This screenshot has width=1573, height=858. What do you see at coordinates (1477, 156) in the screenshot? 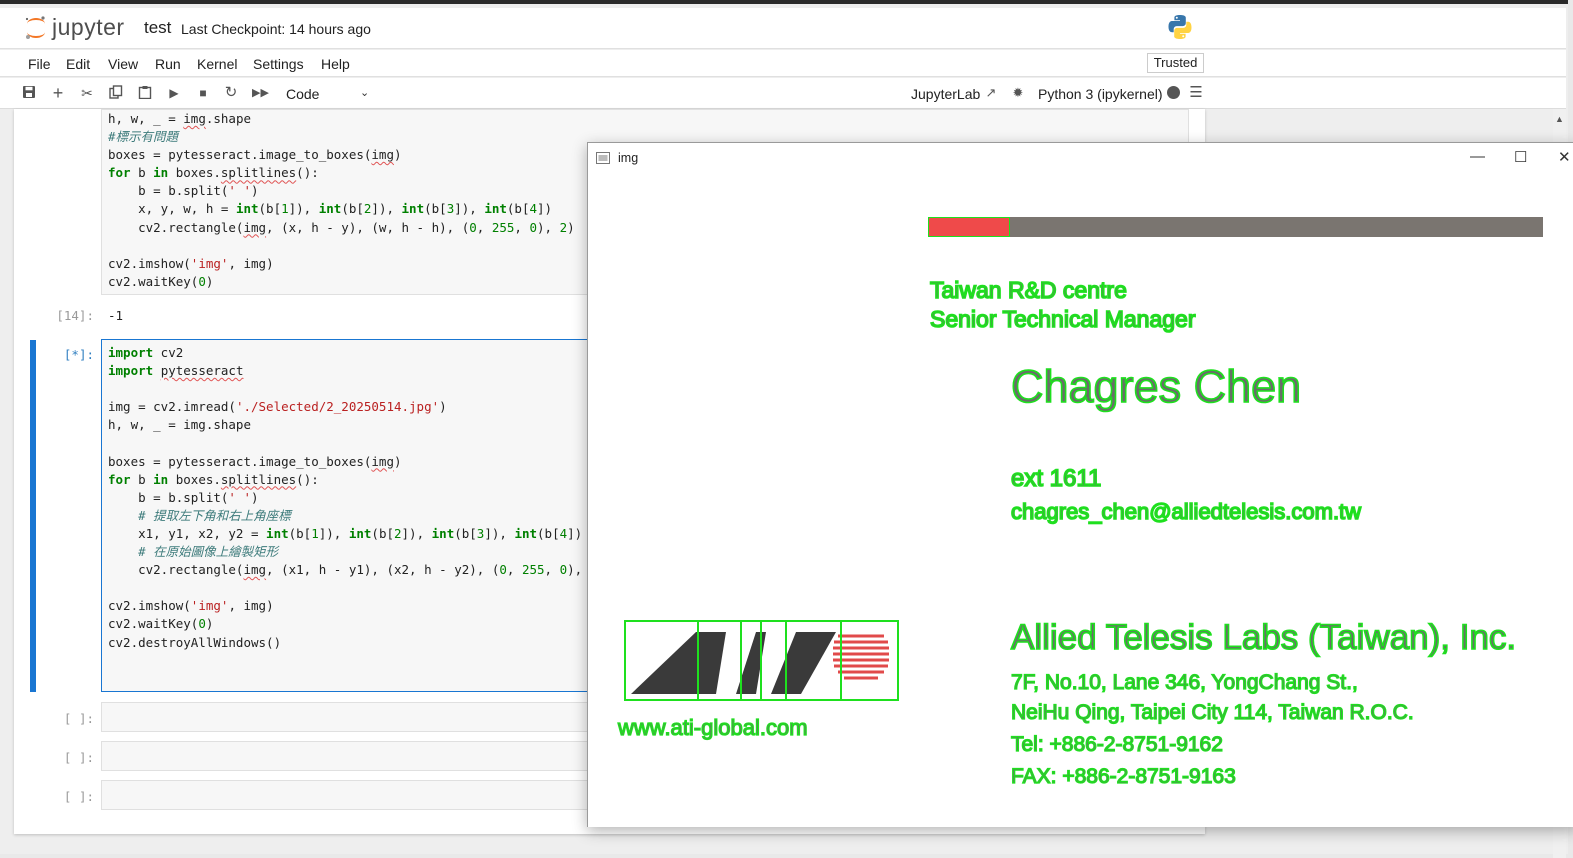
I see `minimize-button: —` at bounding box center [1477, 156].